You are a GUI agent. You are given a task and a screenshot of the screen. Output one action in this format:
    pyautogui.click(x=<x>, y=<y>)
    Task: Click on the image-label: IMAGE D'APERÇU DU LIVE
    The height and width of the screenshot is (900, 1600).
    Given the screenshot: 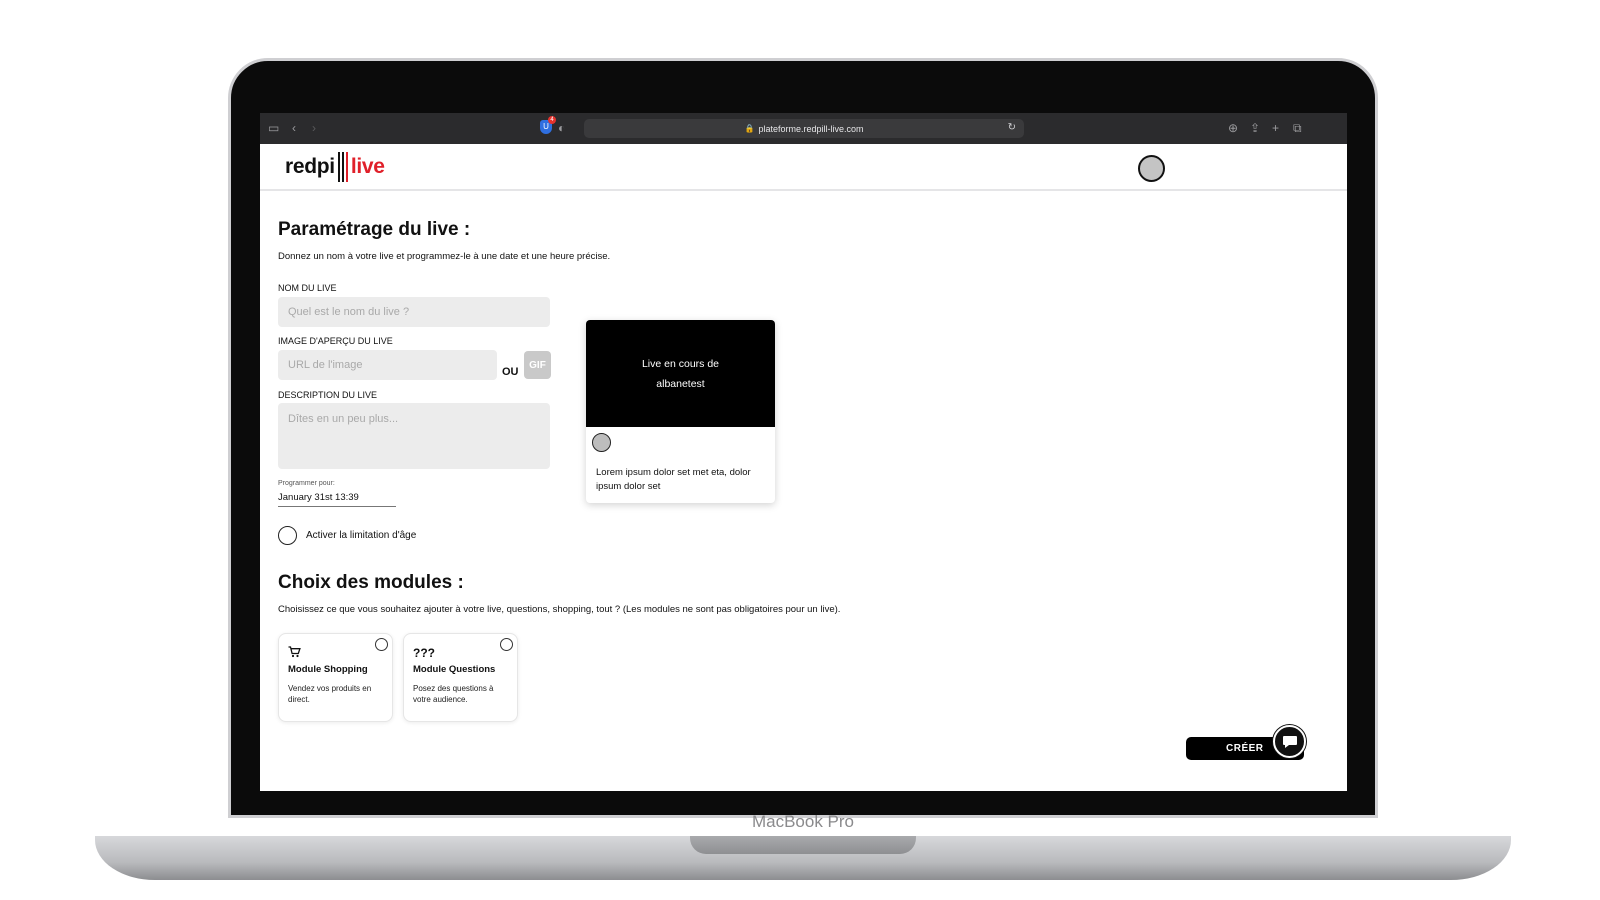 What is the action you would take?
    pyautogui.click(x=335, y=341)
    